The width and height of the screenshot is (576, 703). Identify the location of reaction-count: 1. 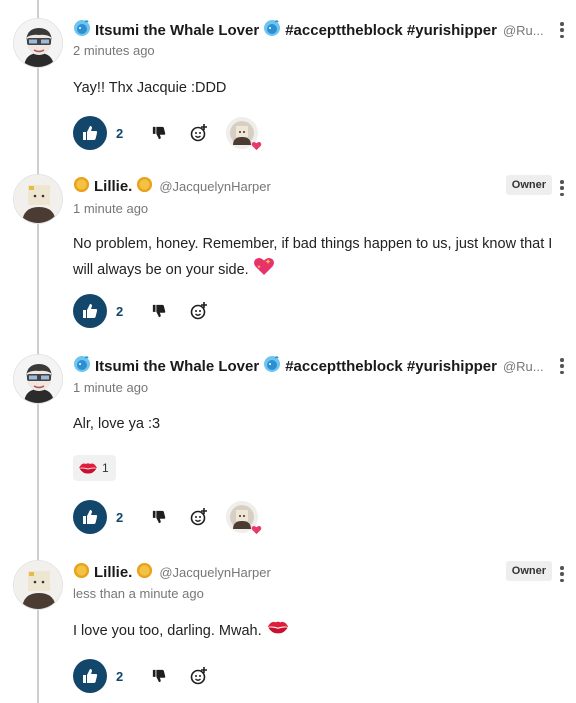
(105, 468).